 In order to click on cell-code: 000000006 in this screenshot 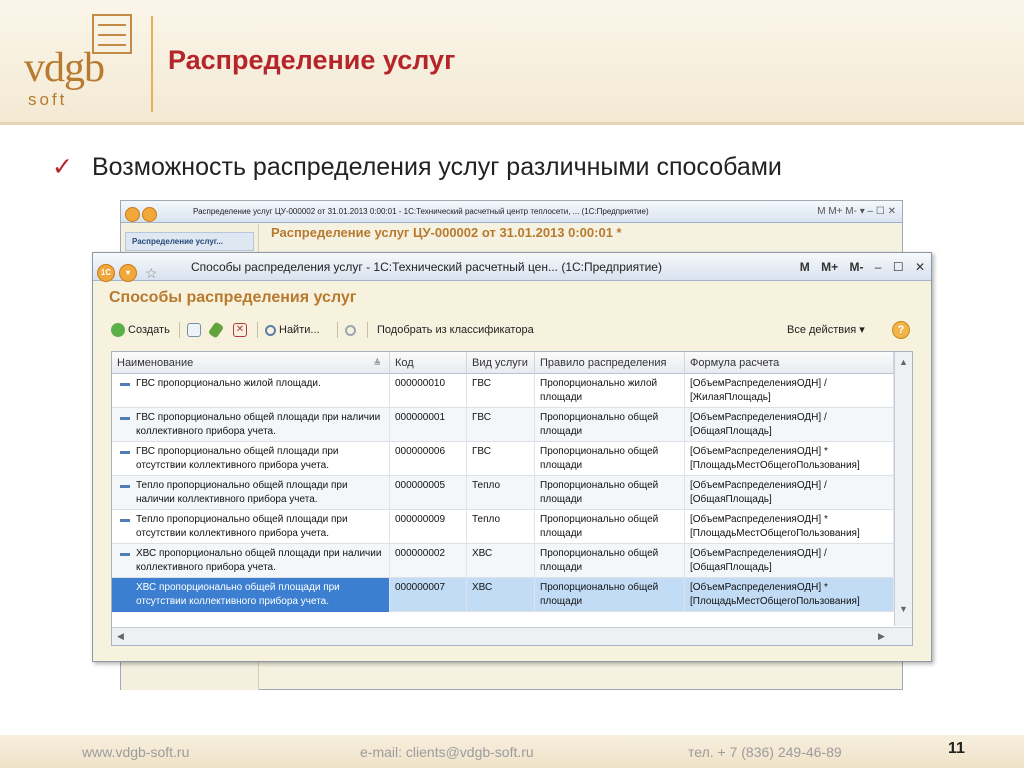, I will do `click(428, 459)`.